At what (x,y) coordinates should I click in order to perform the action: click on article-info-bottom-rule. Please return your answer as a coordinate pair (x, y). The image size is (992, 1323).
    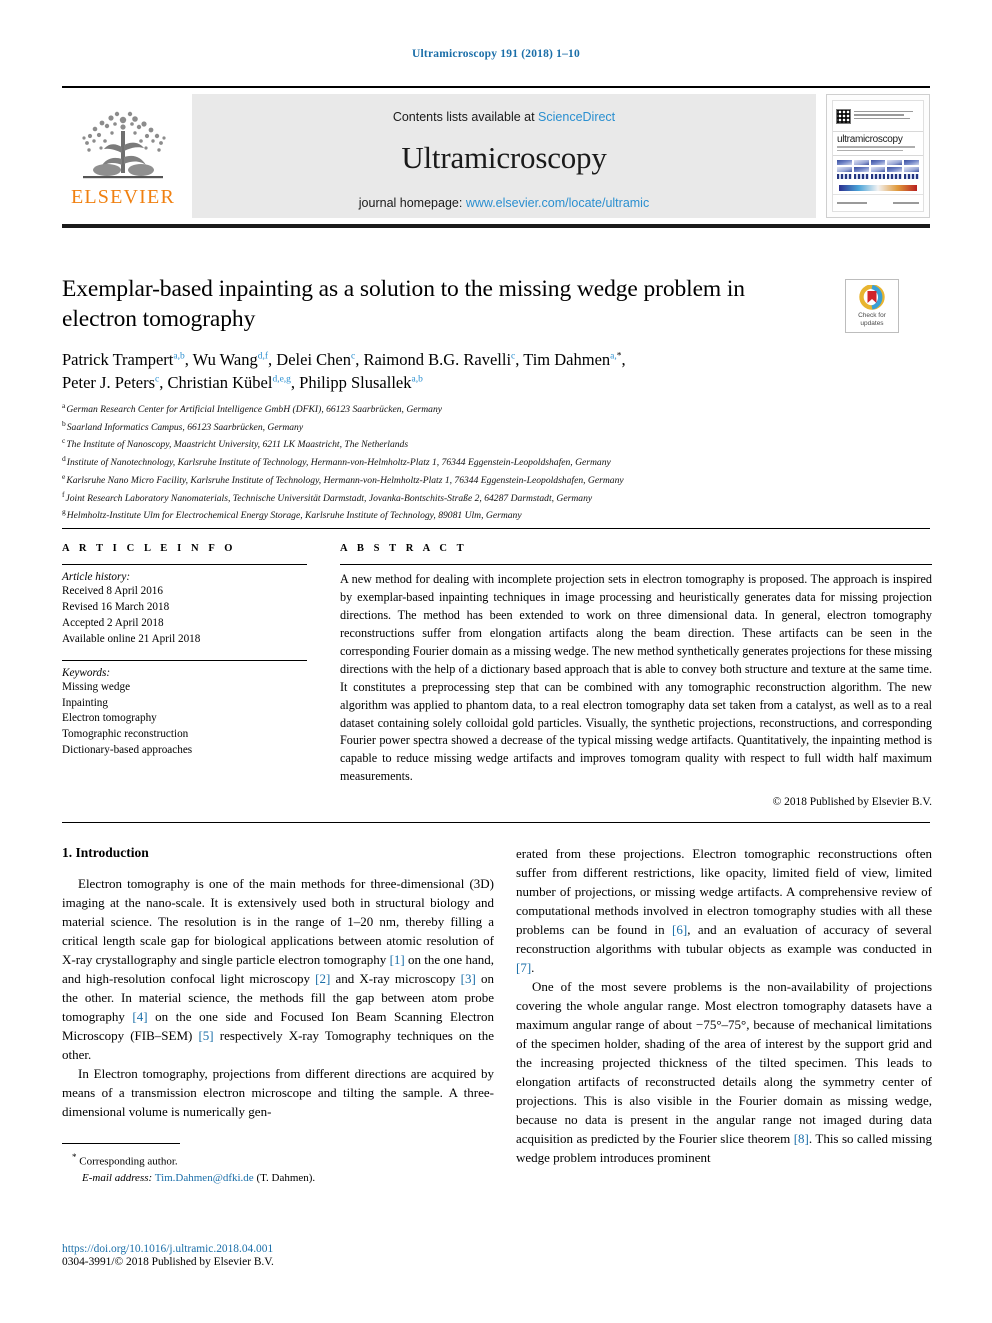
    Looking at the image, I should click on (496, 822).